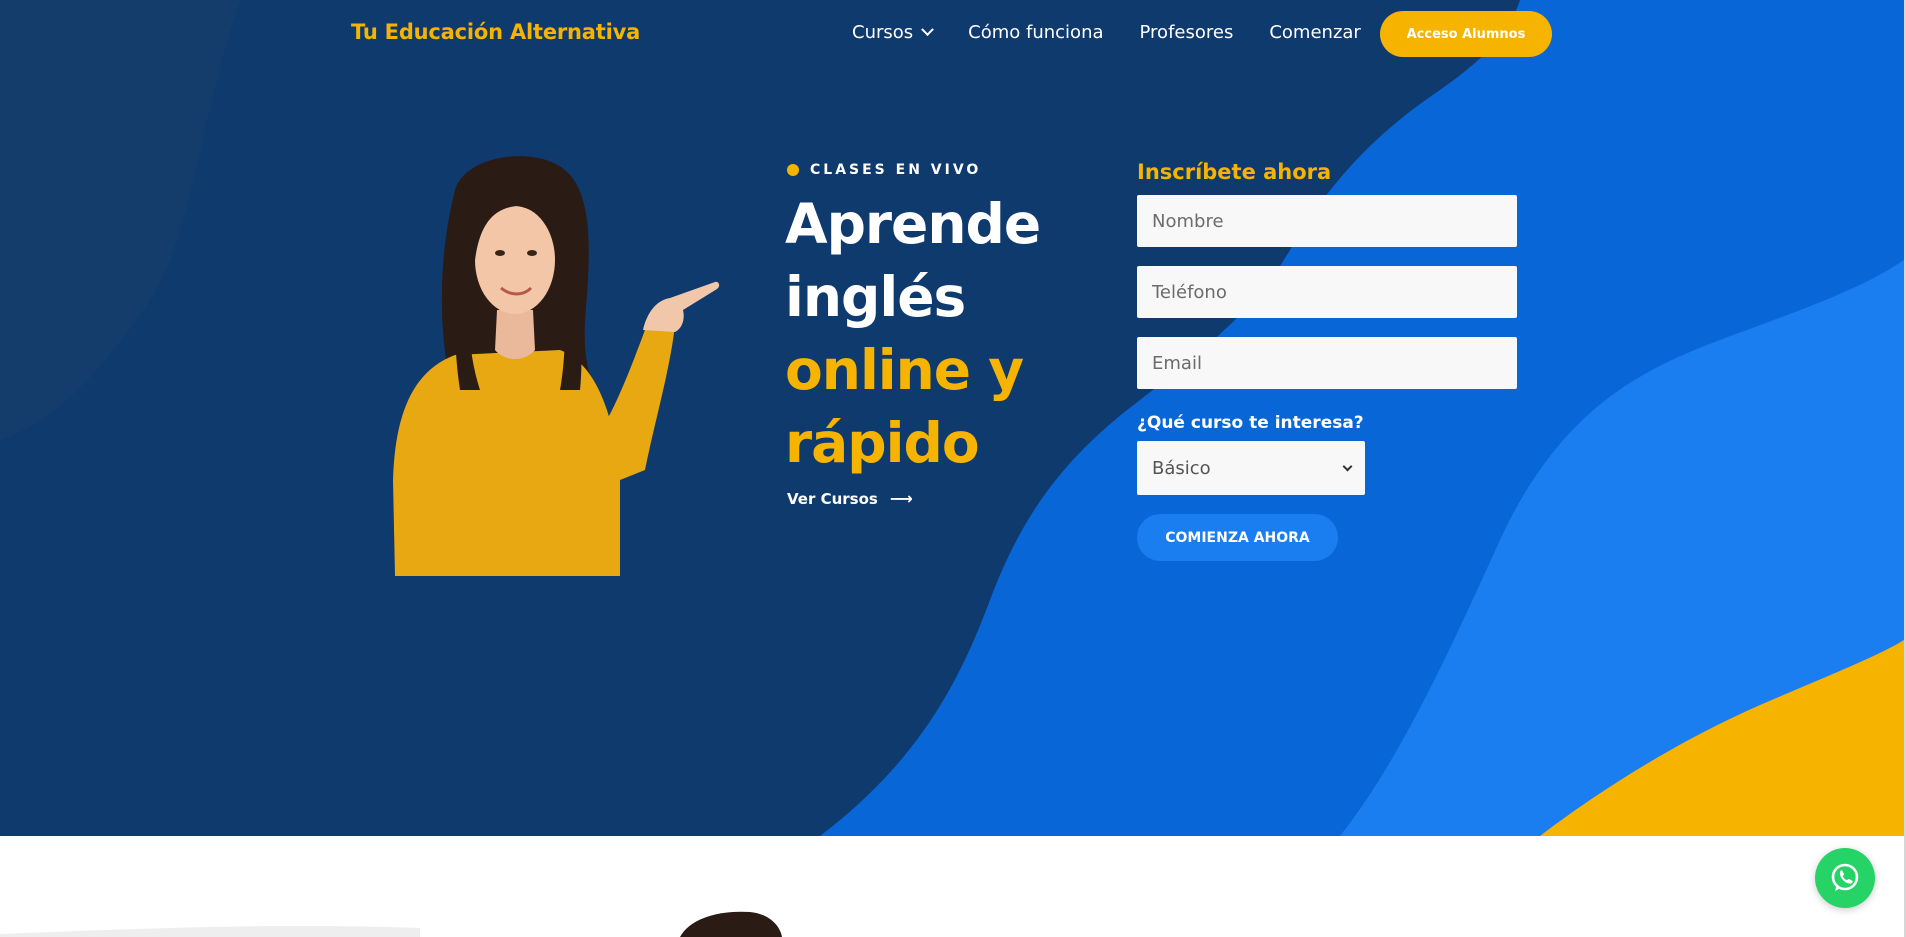 The width and height of the screenshot is (1906, 937). Describe the element at coordinates (1187, 32) in the screenshot. I see `nav-item-profesores: Profesores` at that location.